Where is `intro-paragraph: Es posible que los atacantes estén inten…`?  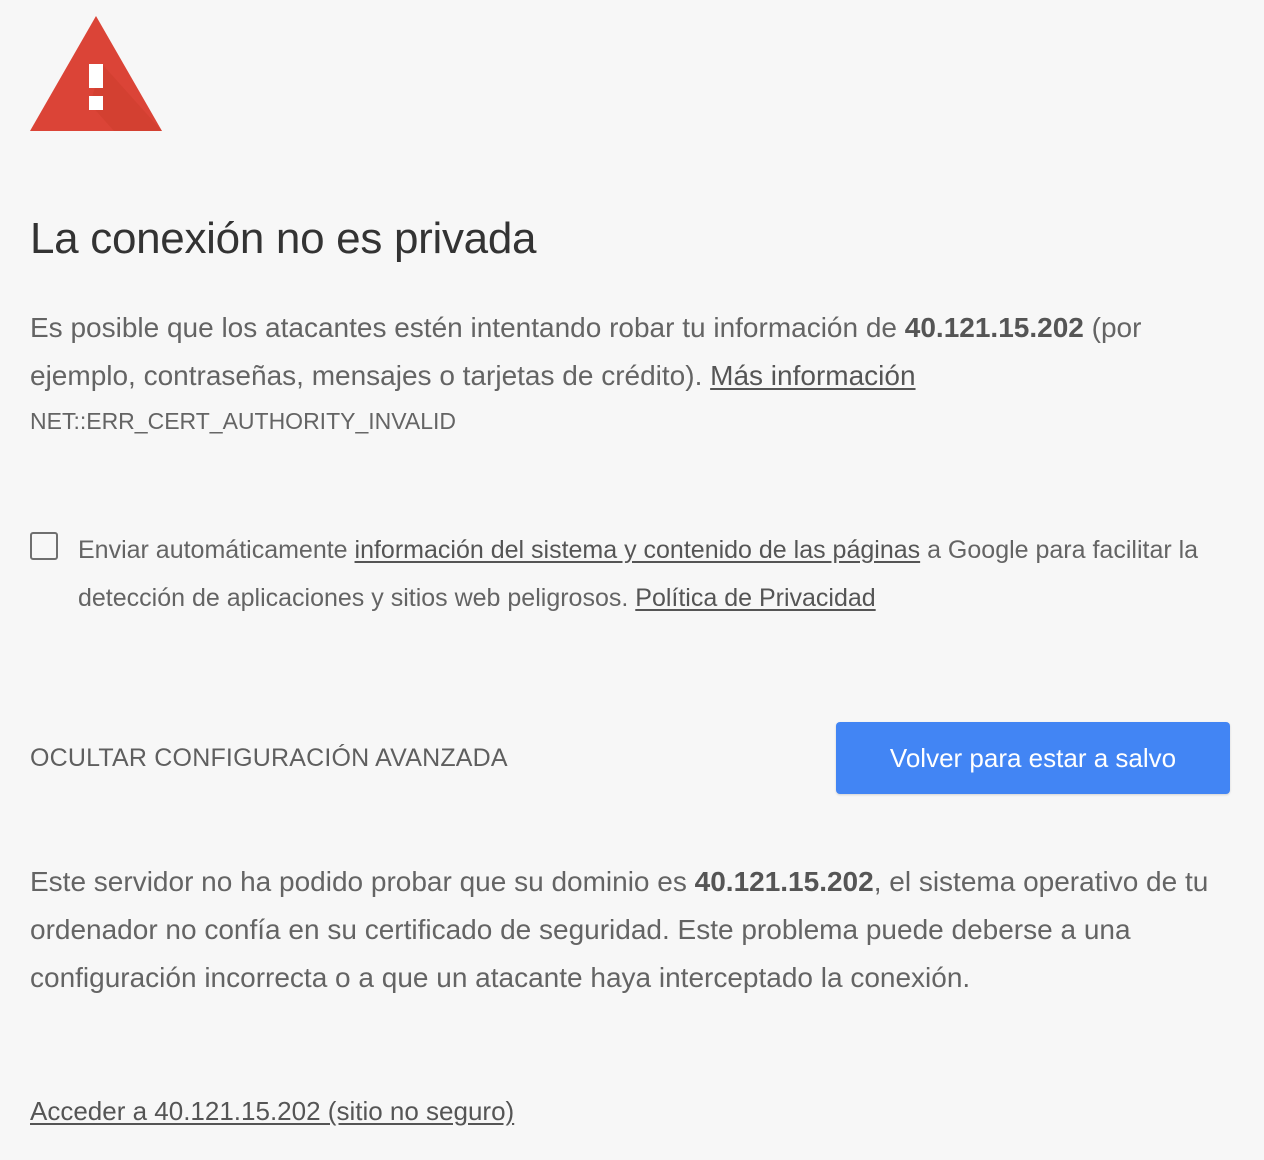
intro-paragraph: Es posible que los atacantes estén inten… is located at coordinates (630, 352).